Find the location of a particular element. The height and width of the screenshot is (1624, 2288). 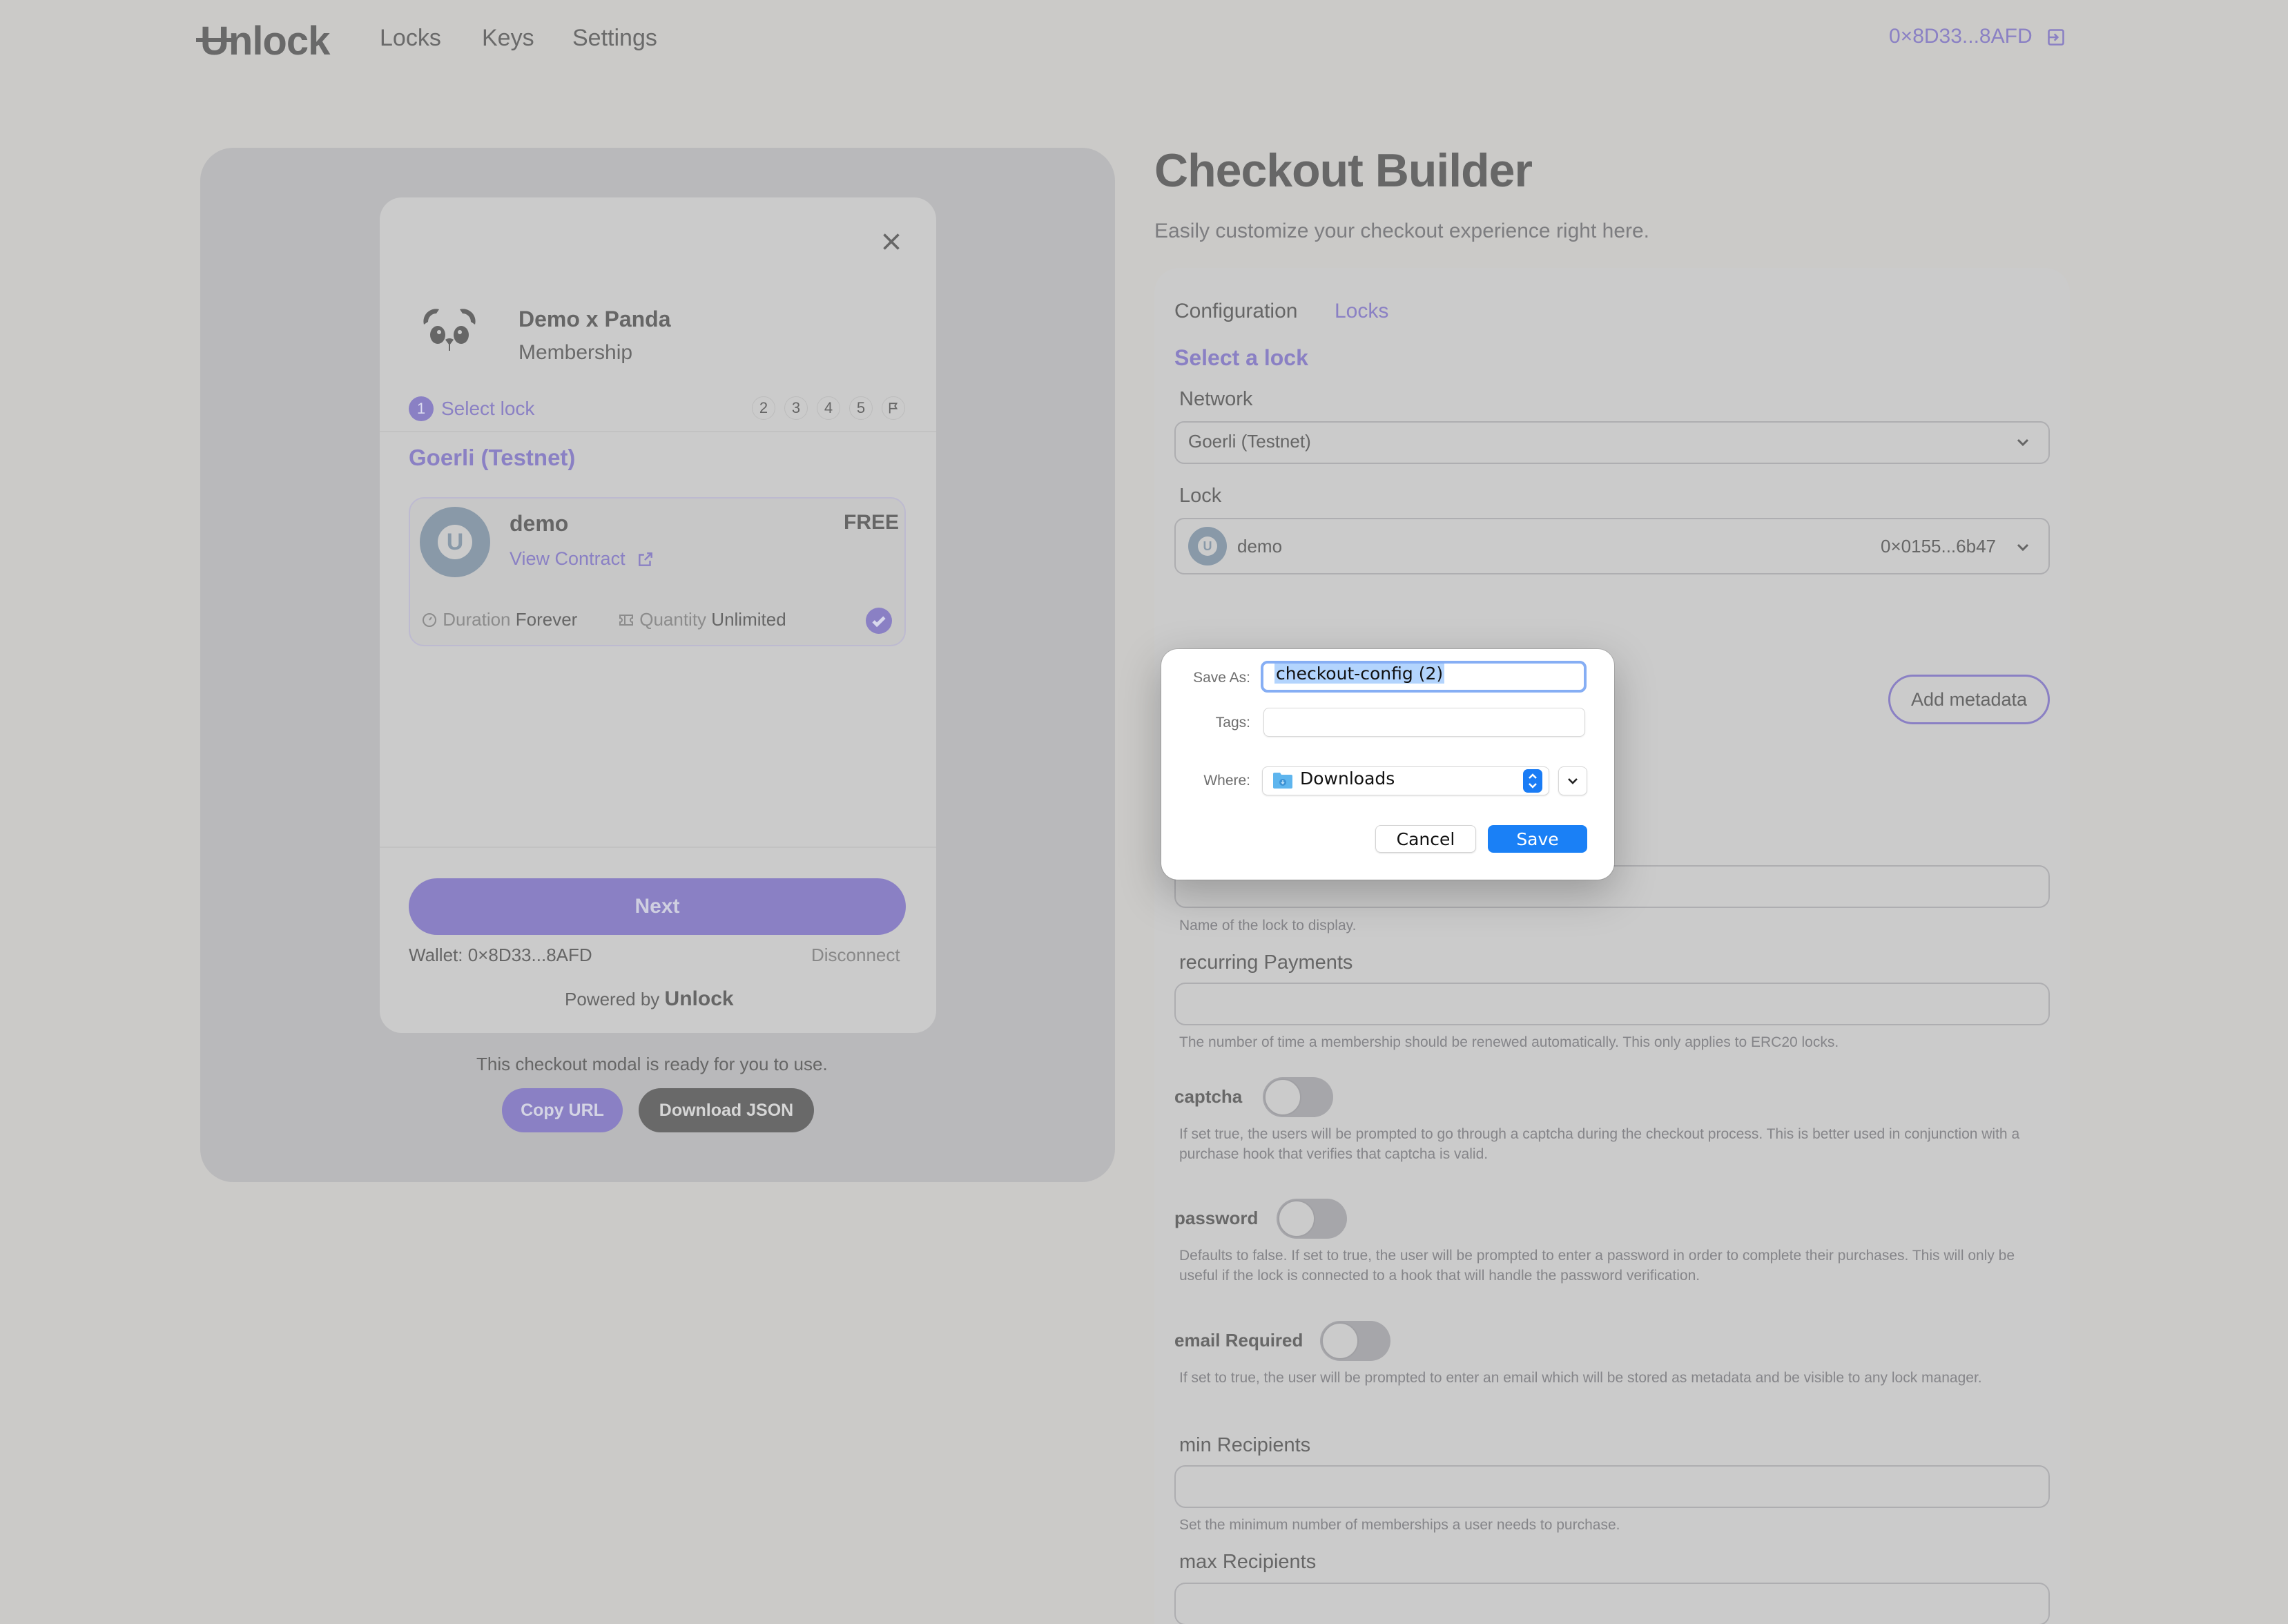

lock-select-value: demo is located at coordinates (1260, 546).